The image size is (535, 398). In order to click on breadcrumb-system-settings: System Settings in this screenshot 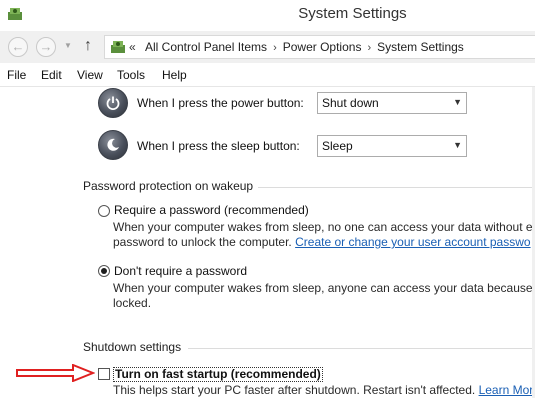, I will do `click(420, 47)`.